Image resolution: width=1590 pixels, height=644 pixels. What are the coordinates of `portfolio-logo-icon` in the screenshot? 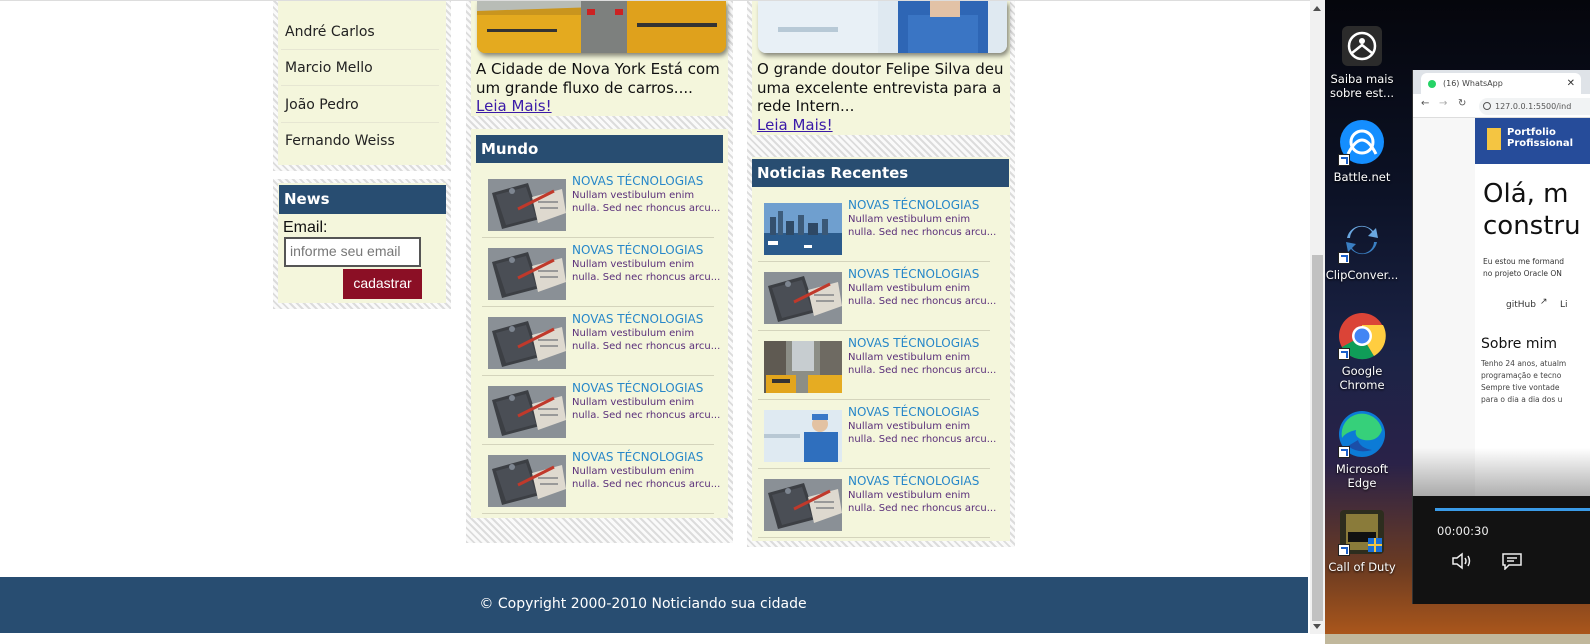 It's located at (1494, 139).